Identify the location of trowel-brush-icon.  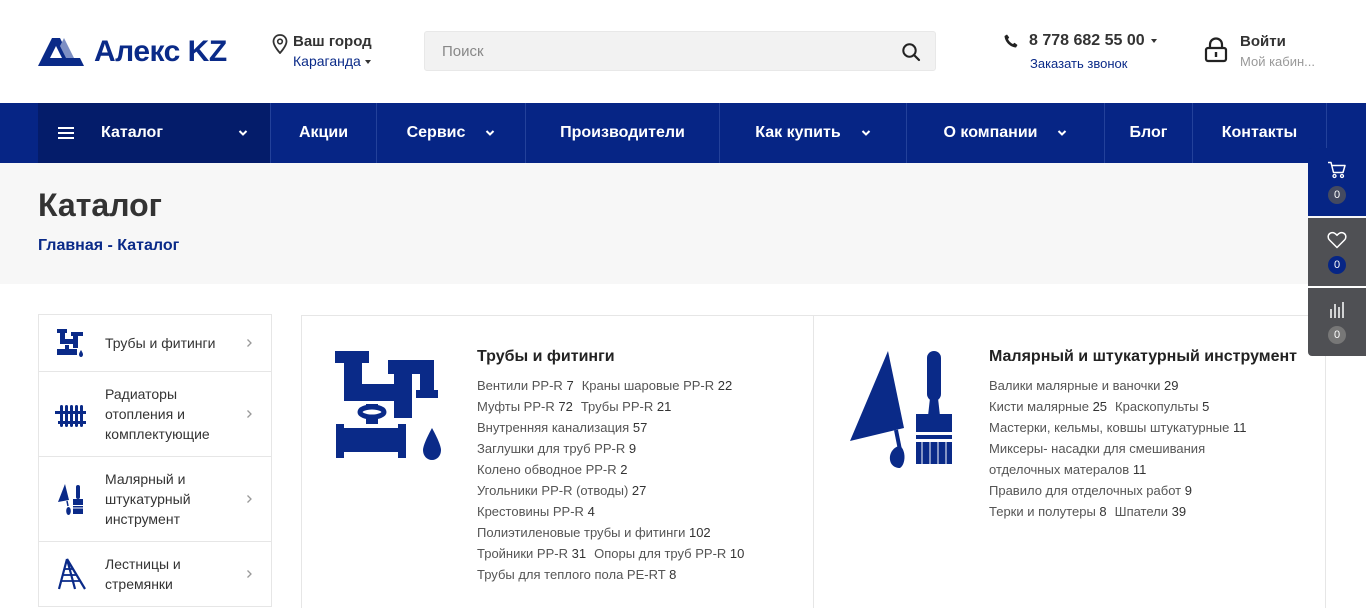
(906, 408).